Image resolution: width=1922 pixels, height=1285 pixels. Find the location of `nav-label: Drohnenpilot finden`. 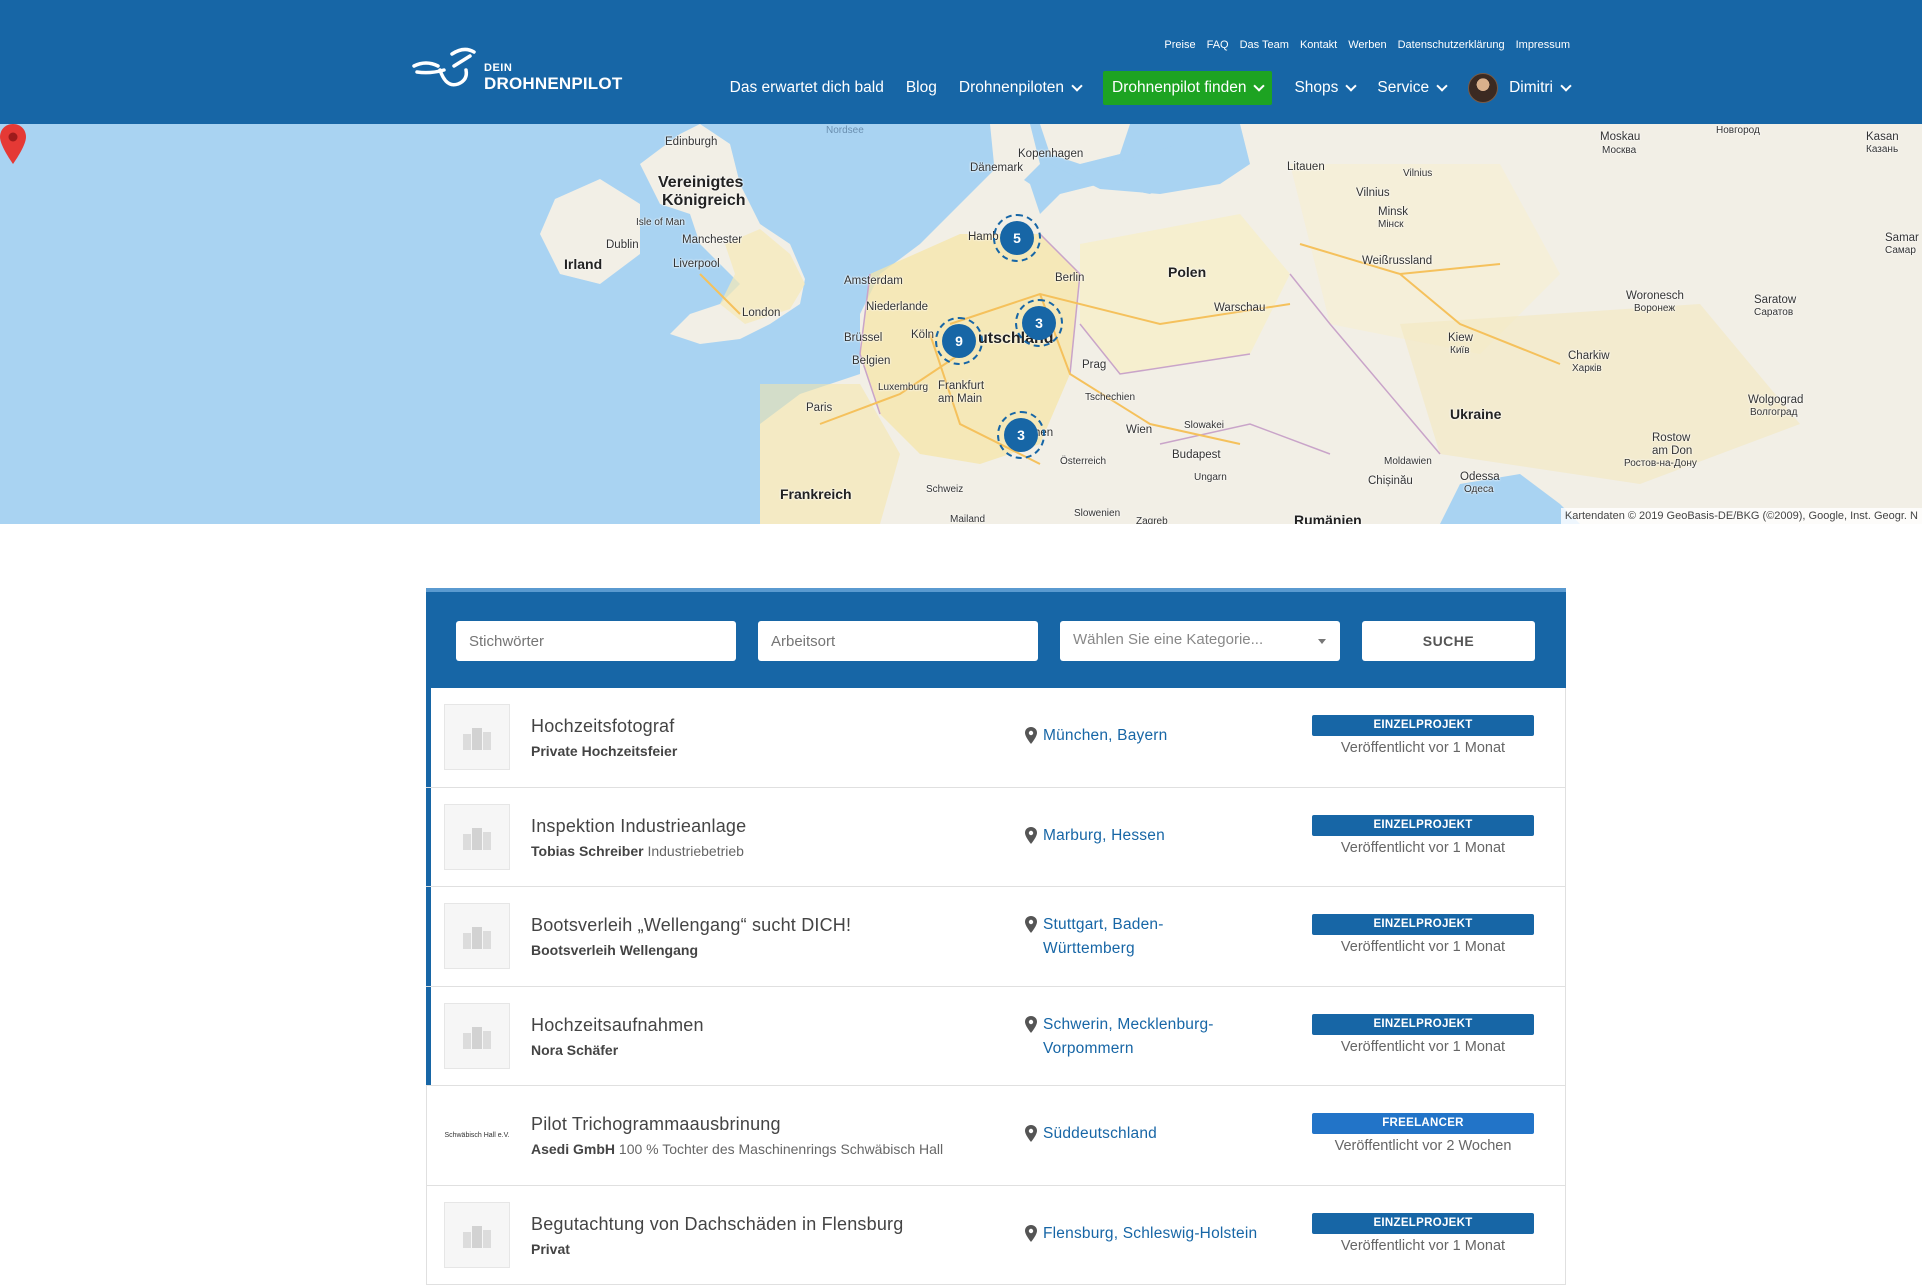

nav-label: Drohnenpilot finden is located at coordinates (1179, 88).